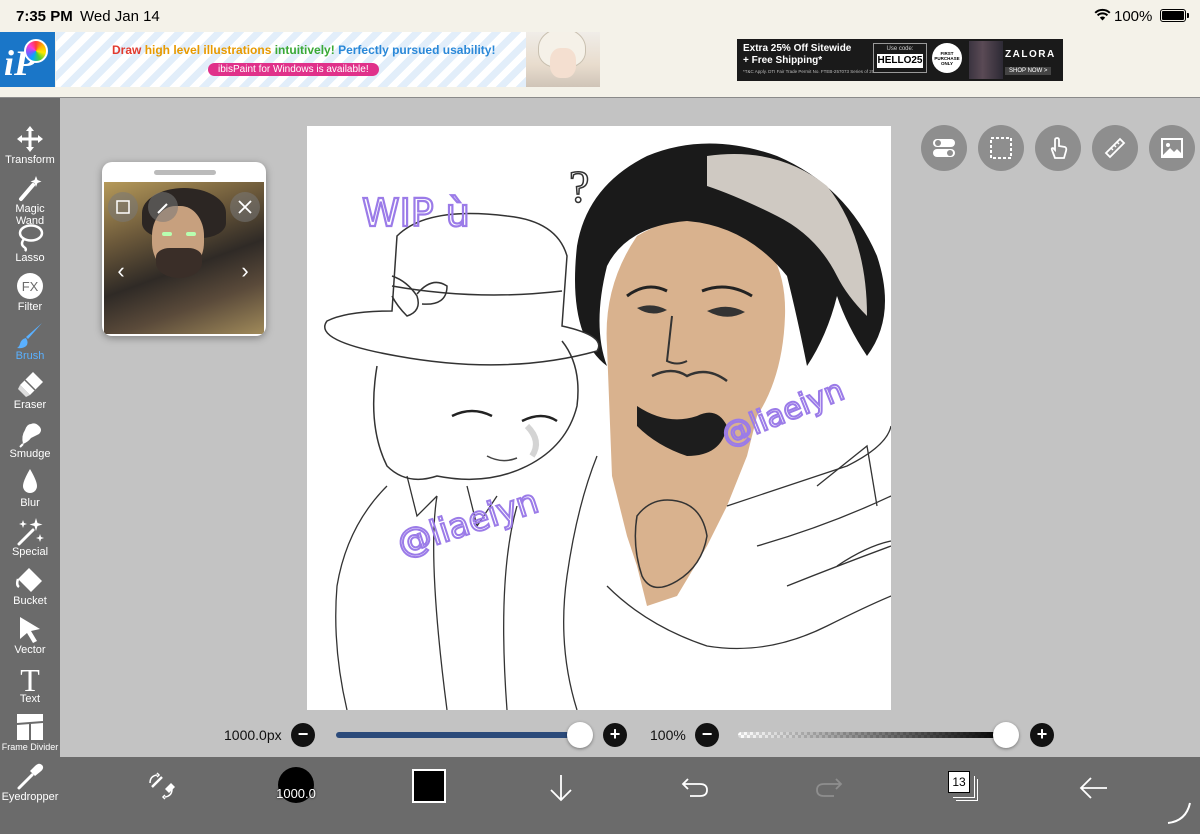 The height and width of the screenshot is (834, 1200). What do you see at coordinates (707, 735) in the screenshot?
I see `opacity-decrease-button: −` at bounding box center [707, 735].